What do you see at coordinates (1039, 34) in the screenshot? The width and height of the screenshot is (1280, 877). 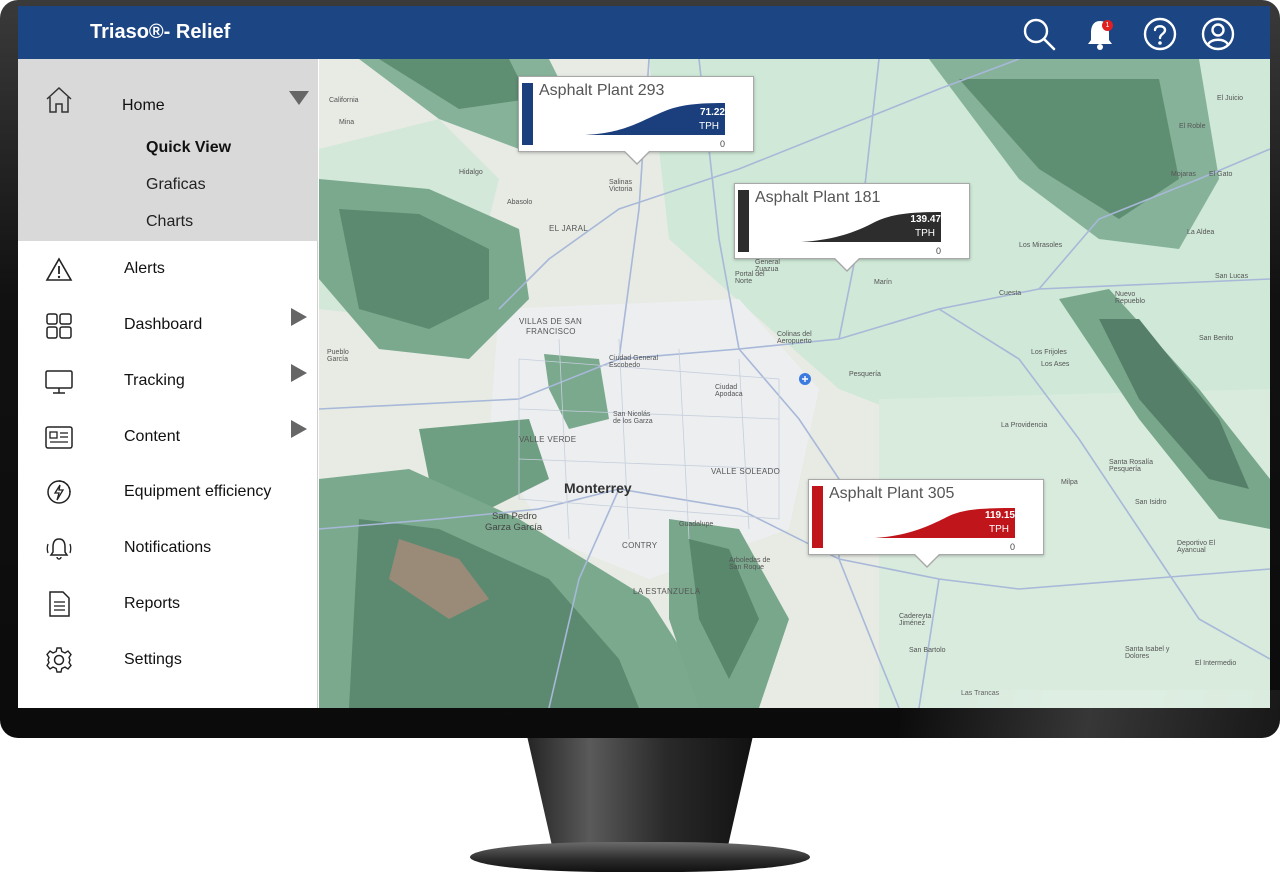 I see `search-icon` at bounding box center [1039, 34].